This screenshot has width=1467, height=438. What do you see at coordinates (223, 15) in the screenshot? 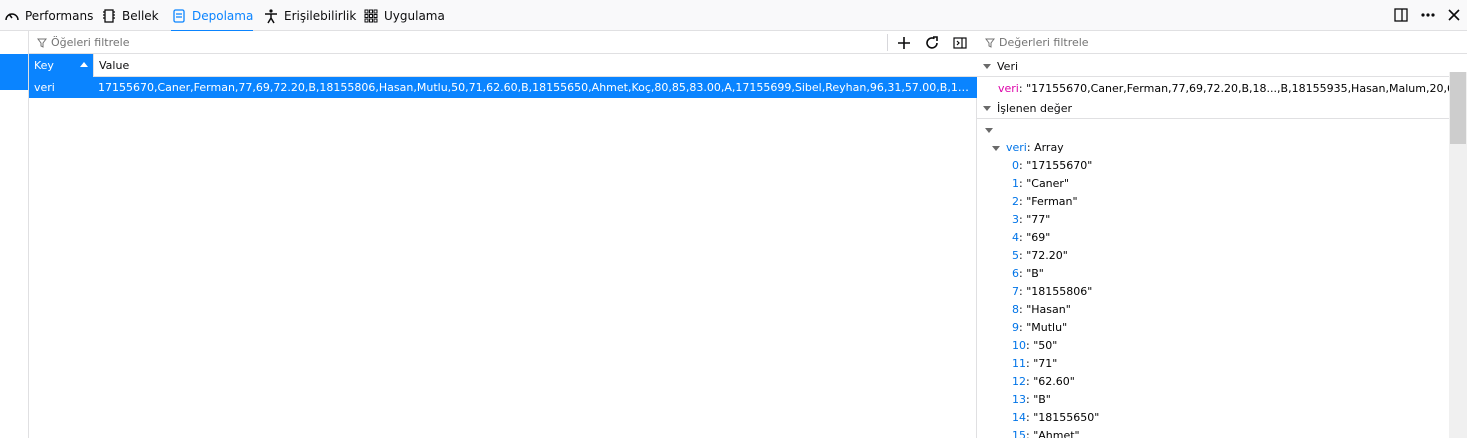
I see `tab-storage-label: Depolama` at bounding box center [223, 15].